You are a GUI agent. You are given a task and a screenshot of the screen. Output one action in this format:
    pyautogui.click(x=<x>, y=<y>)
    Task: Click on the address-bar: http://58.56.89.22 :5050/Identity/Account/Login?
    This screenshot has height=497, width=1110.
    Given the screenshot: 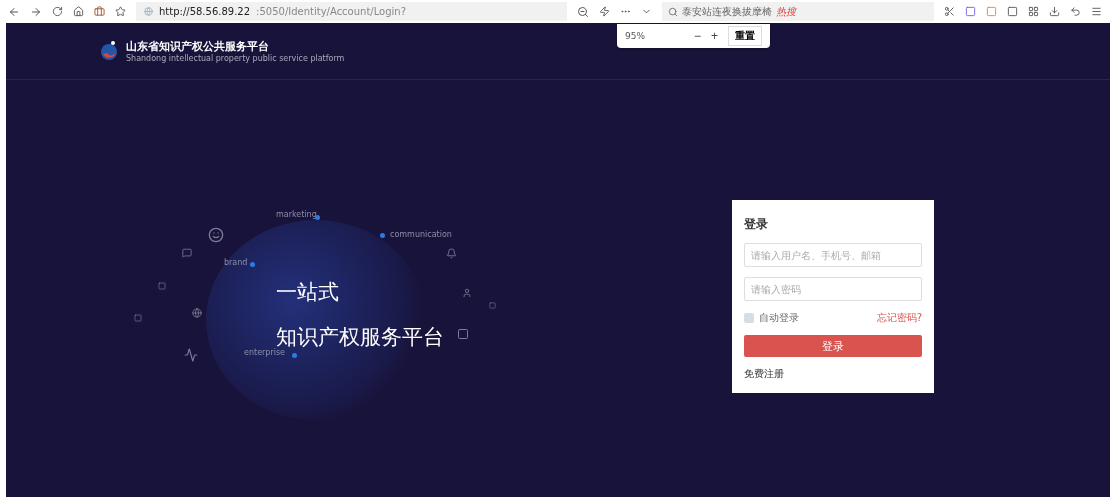 What is the action you would take?
    pyautogui.click(x=351, y=11)
    